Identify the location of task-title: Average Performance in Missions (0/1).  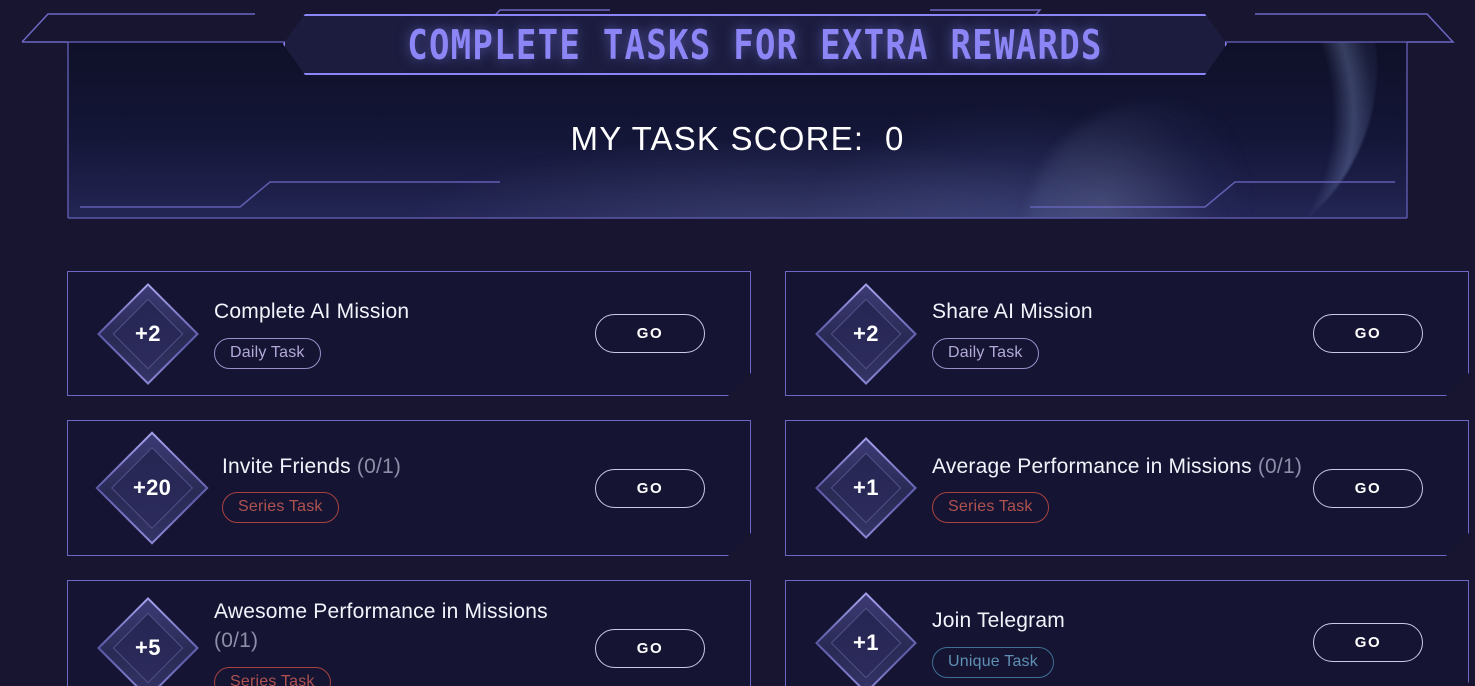
(1122, 467).